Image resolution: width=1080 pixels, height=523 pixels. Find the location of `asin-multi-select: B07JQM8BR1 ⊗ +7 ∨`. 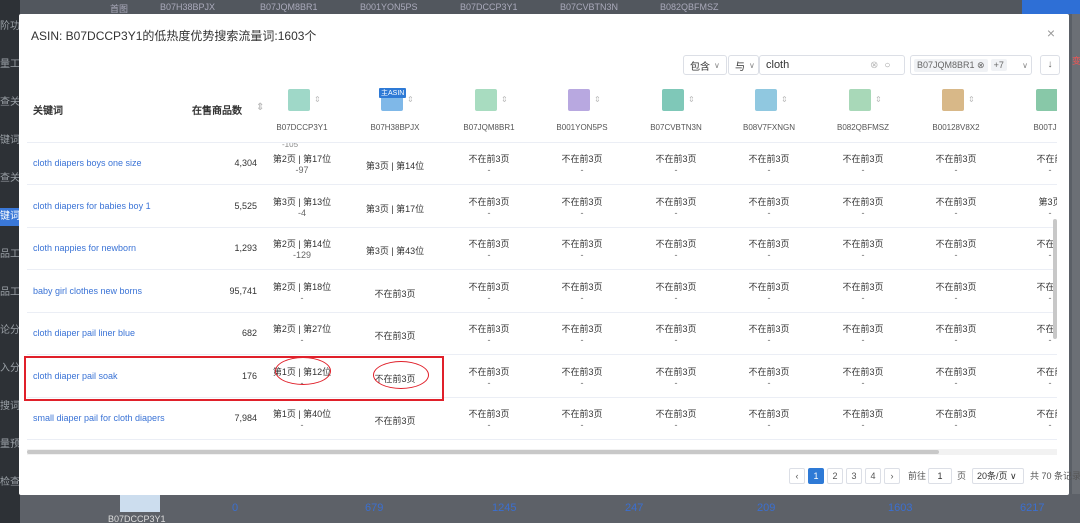

asin-multi-select: B07JQM8BR1 ⊗ +7 ∨ is located at coordinates (971, 65).